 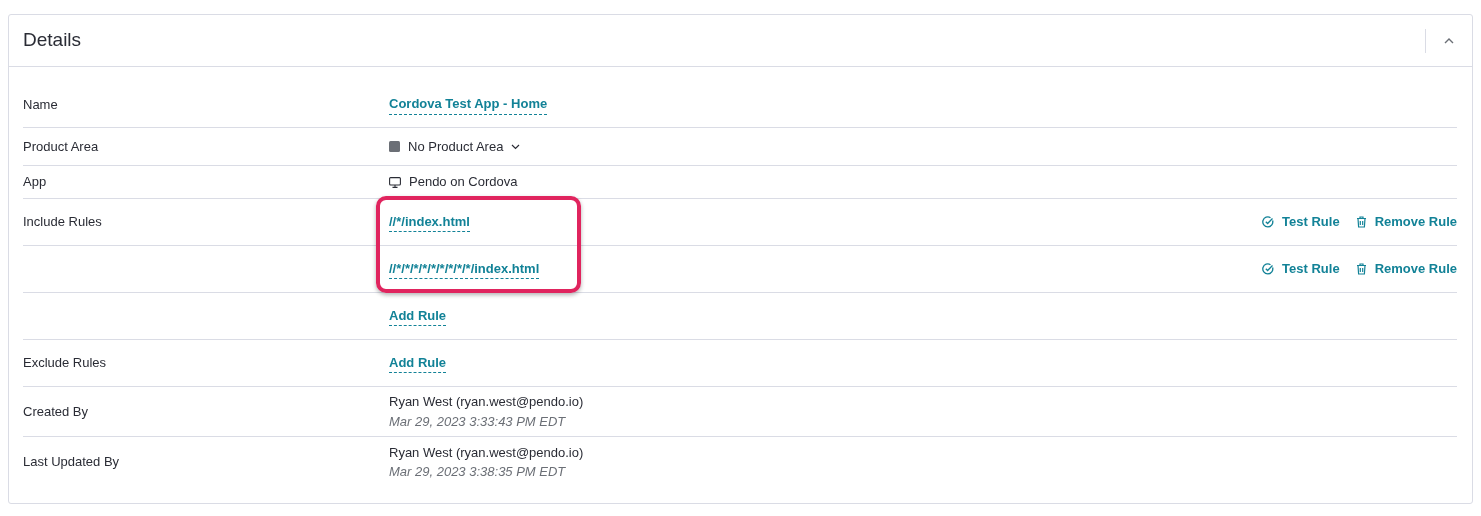 I want to click on panel-title: Details, so click(x=53, y=40).